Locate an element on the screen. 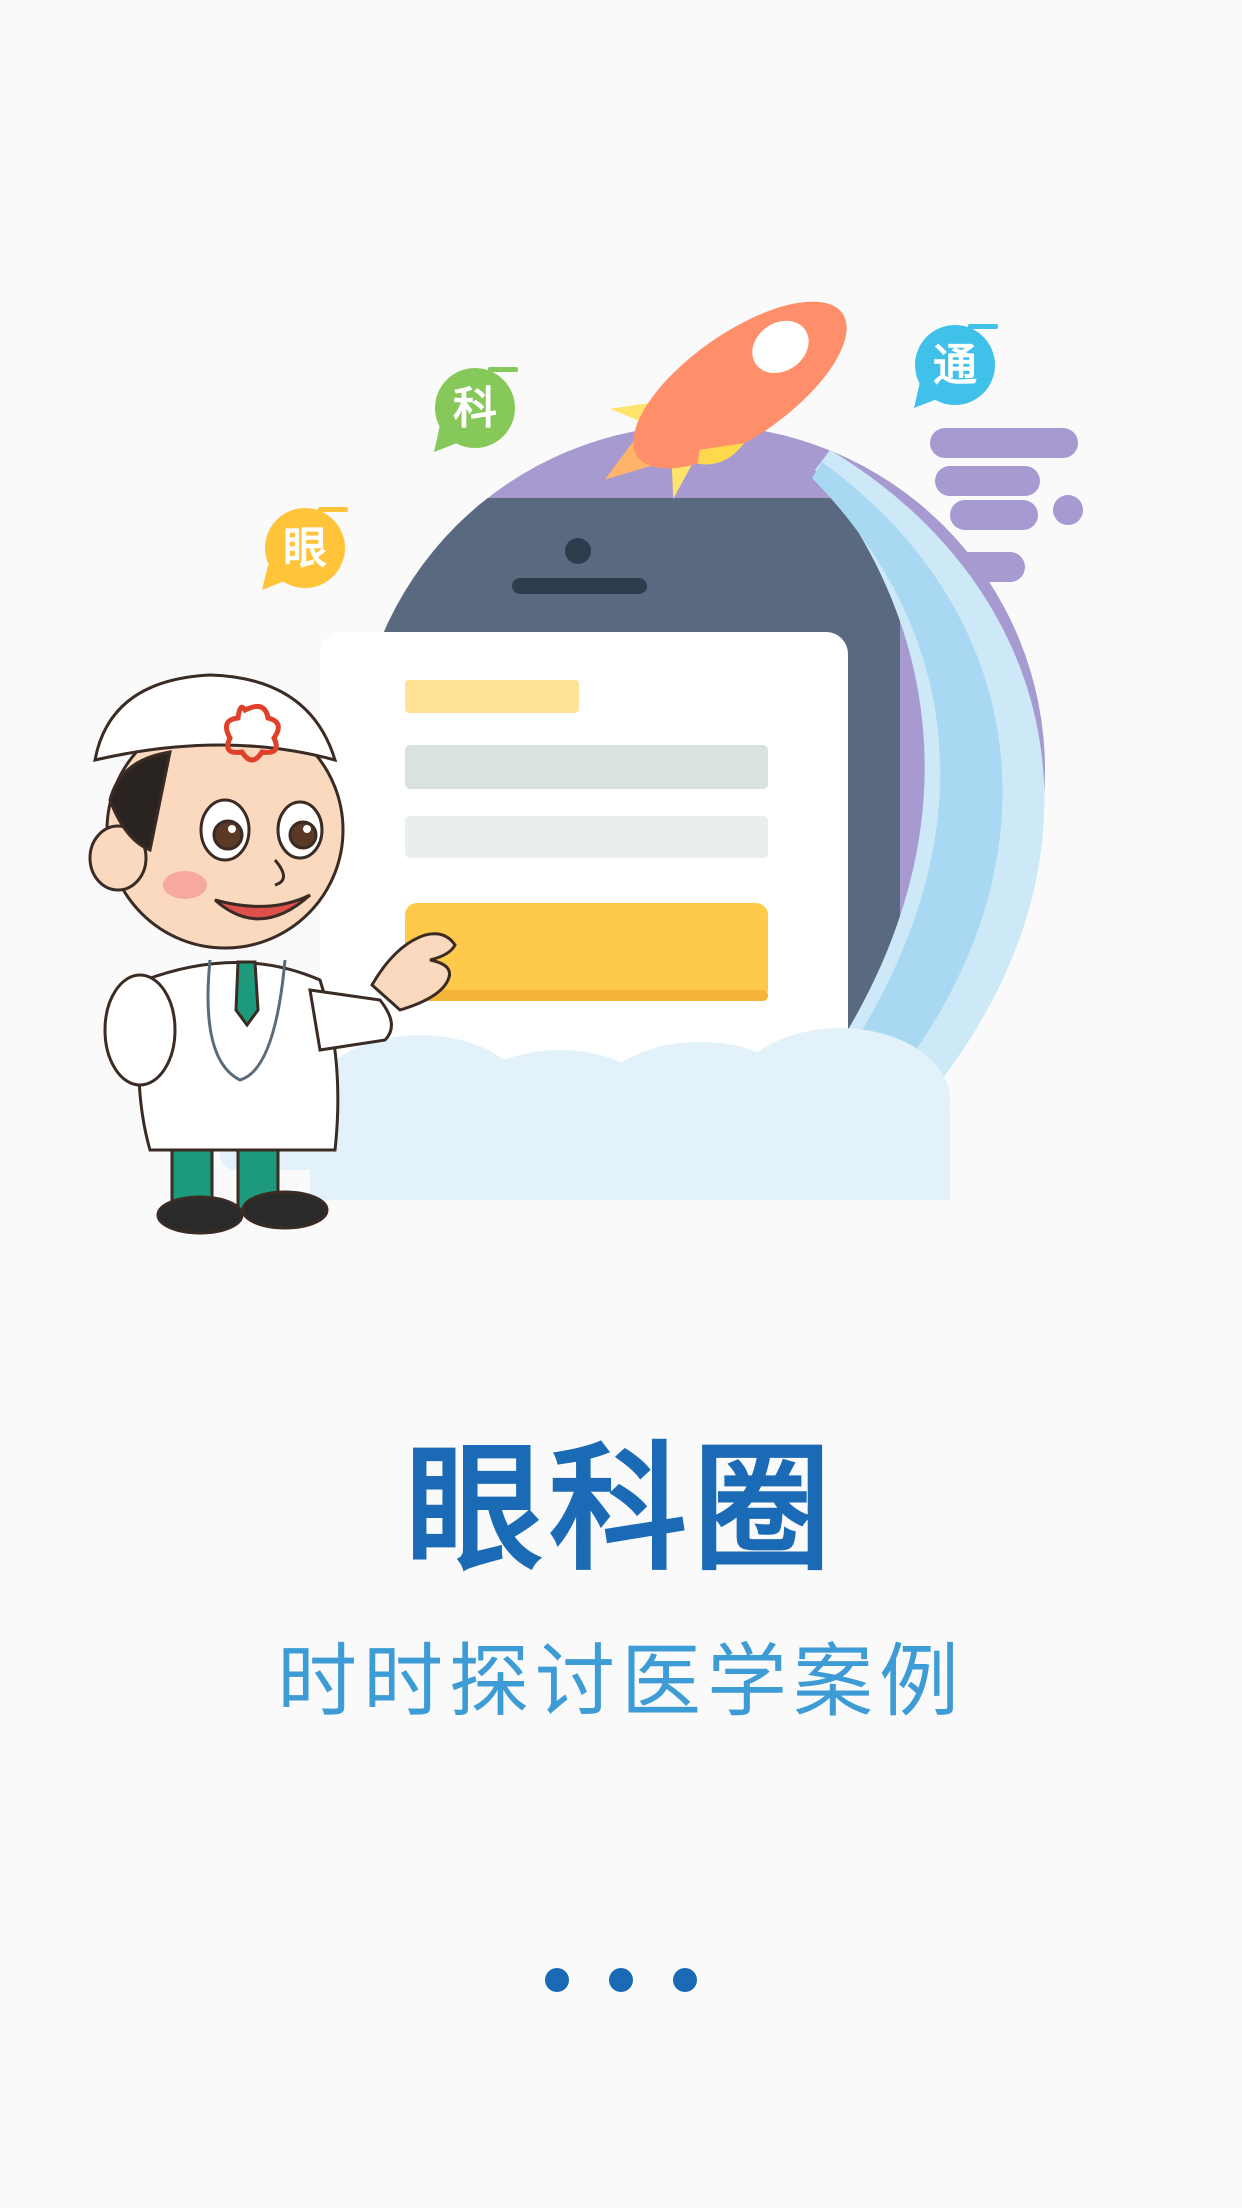 Image resolution: width=1242 pixels, height=2208 pixels. connect-bubble-text: 通 is located at coordinates (955, 365).